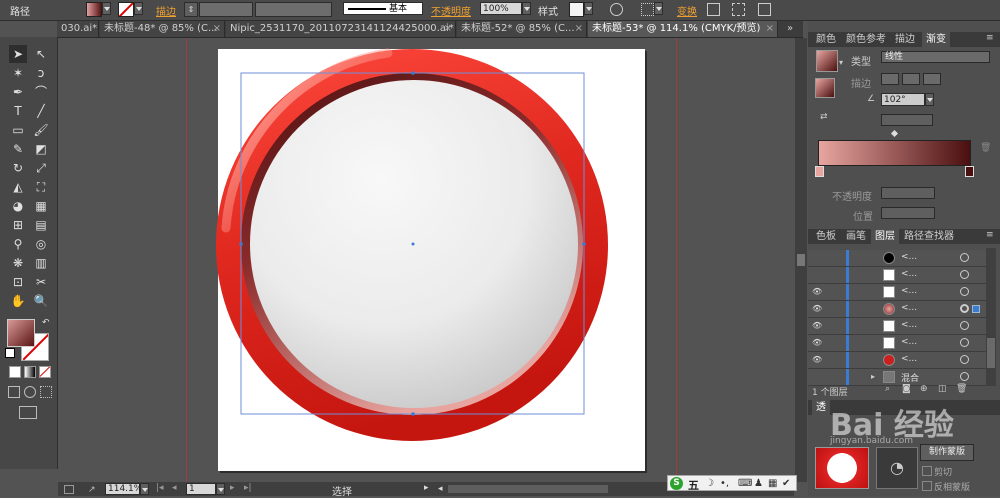 This screenshot has width=1000, height=498. I want to click on default-colors-icon, so click(10, 353).